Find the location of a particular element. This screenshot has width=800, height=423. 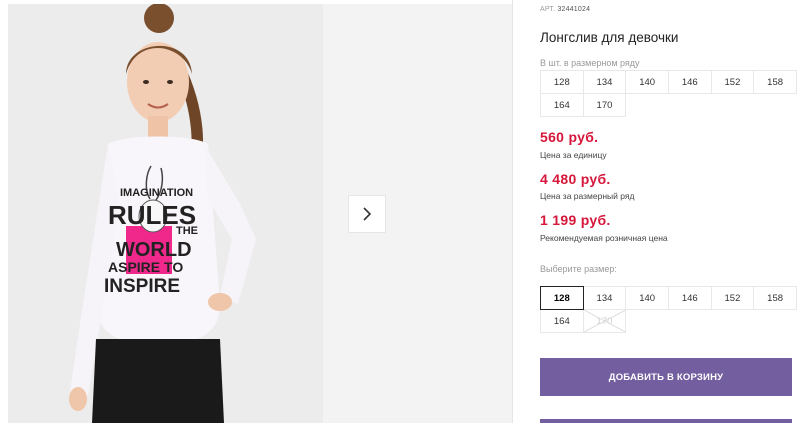

size-option: 146 is located at coordinates (689, 298).